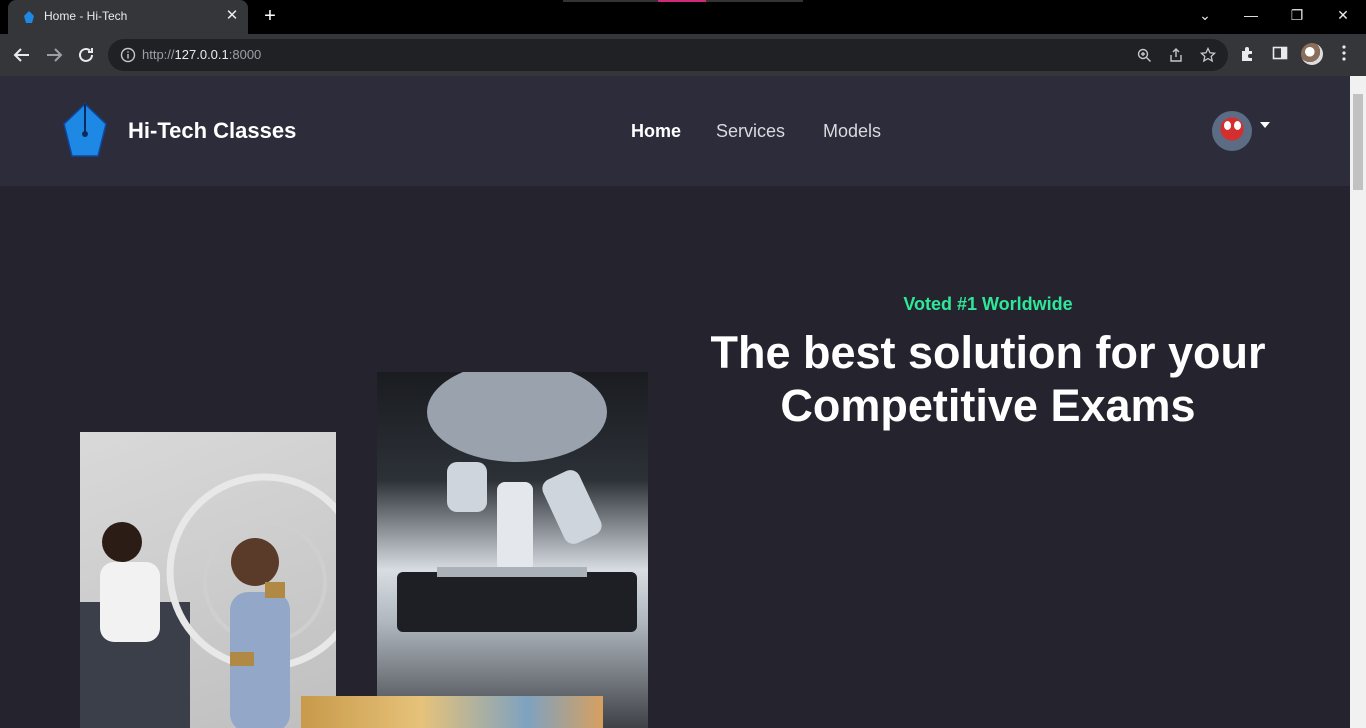 This screenshot has height=728, width=1366. I want to click on browser-toolbar: http://127.0.0.1:8000, so click(683, 55).